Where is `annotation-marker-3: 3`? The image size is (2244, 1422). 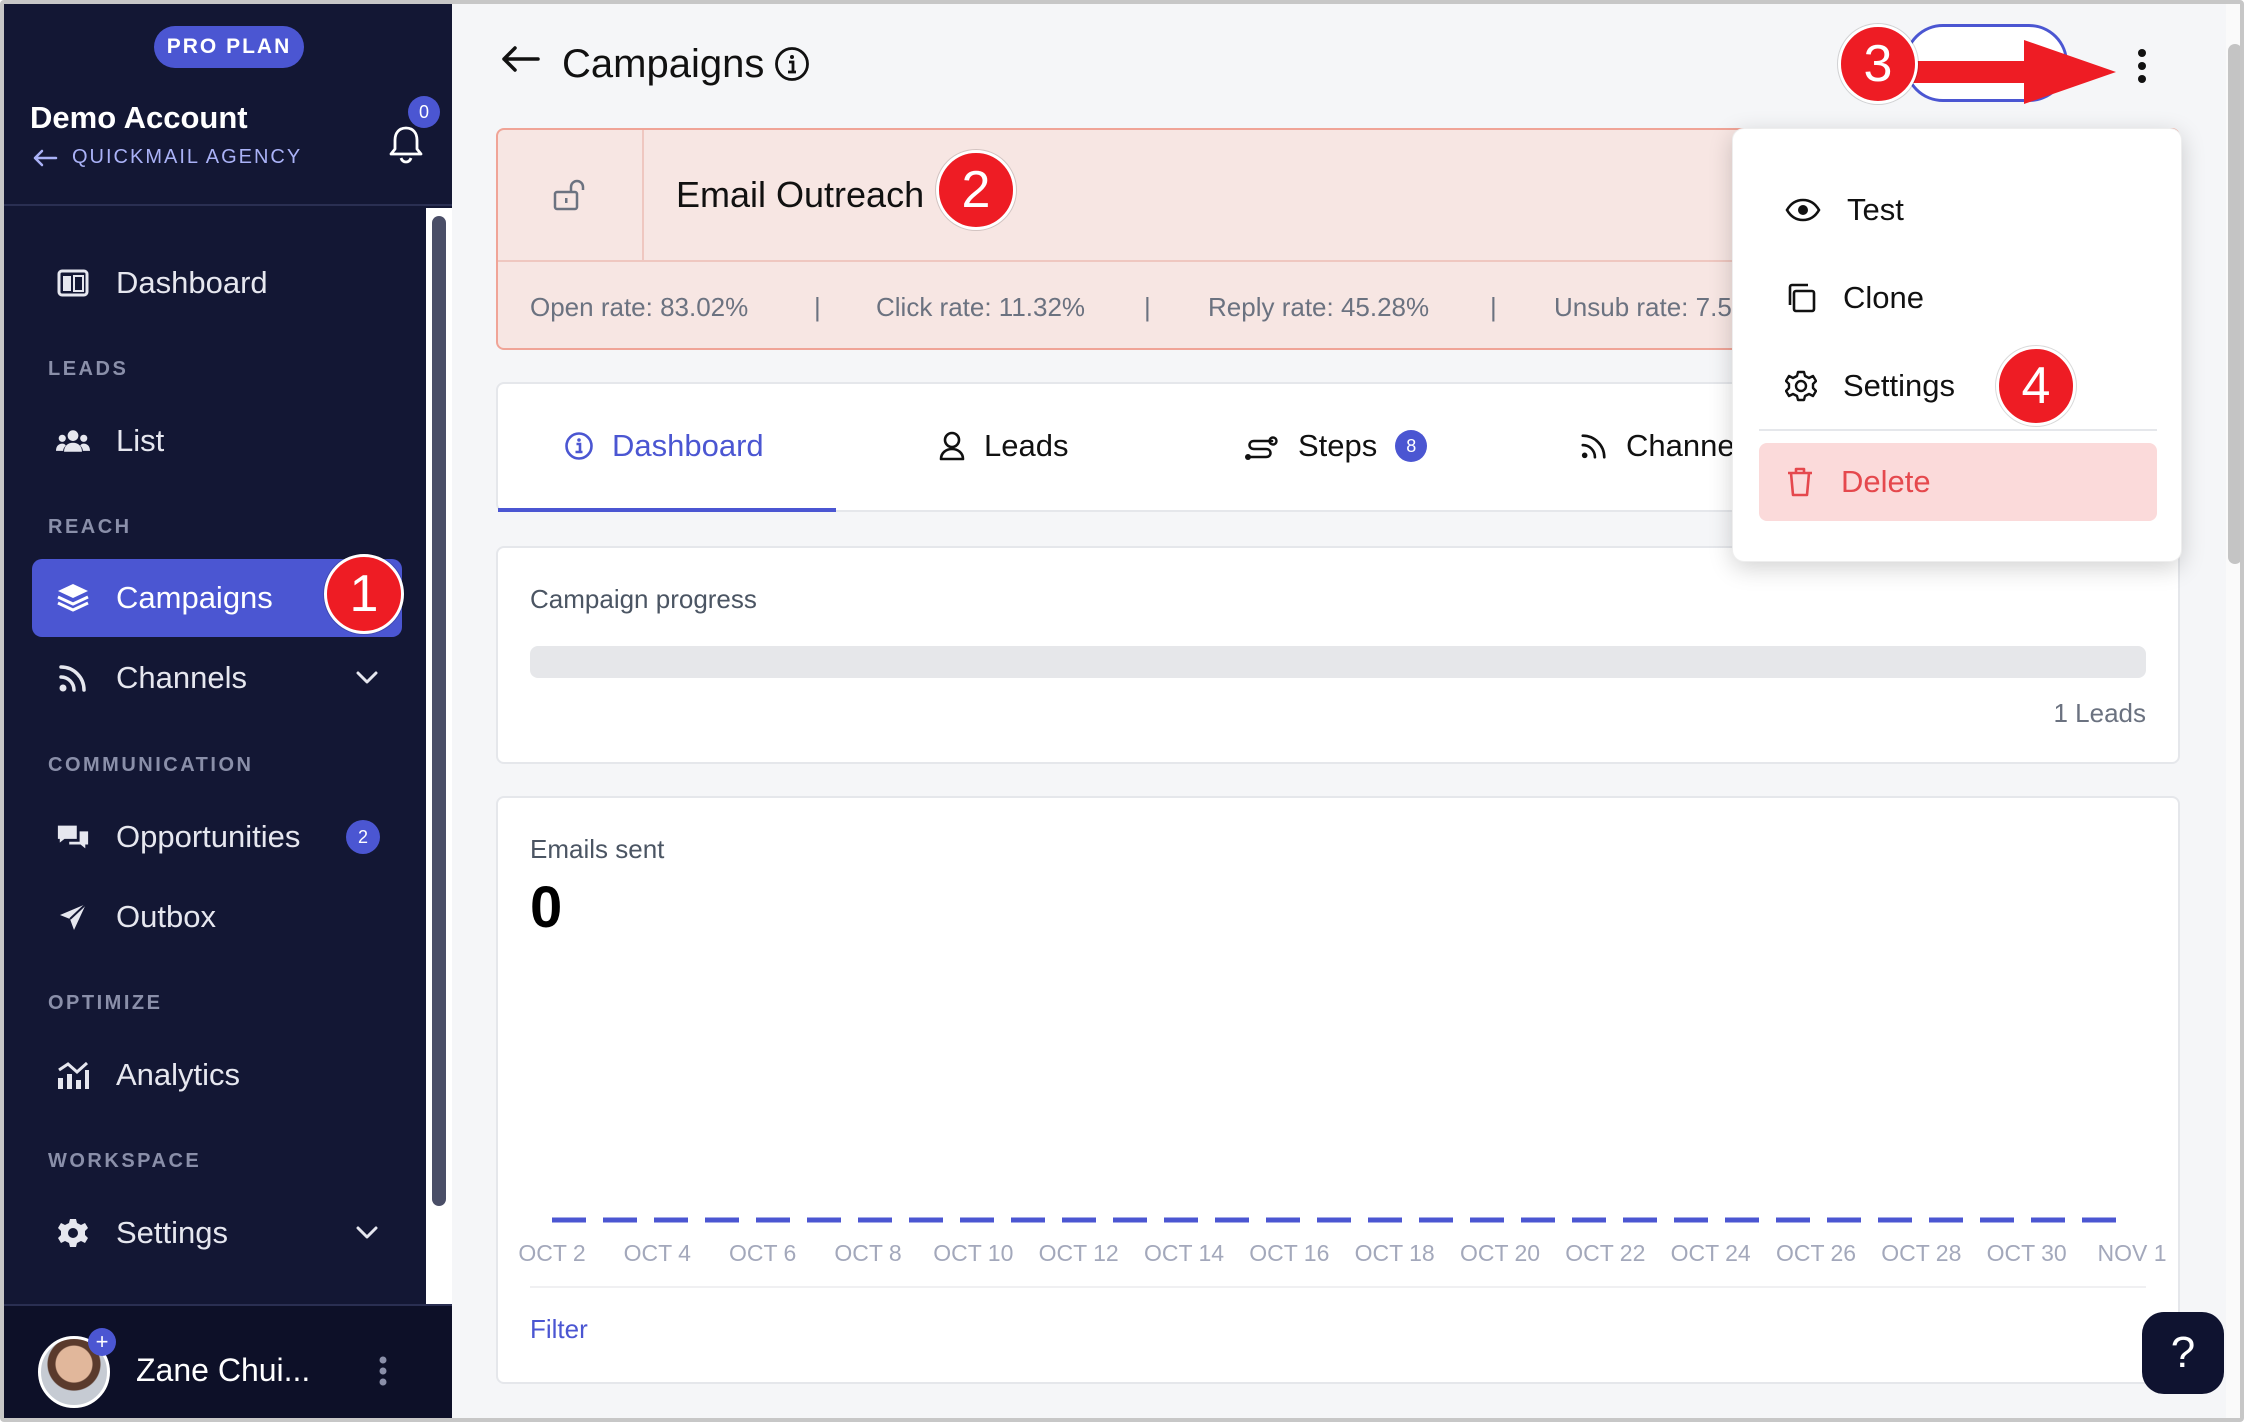
annotation-marker-3: 3 is located at coordinates (1878, 64).